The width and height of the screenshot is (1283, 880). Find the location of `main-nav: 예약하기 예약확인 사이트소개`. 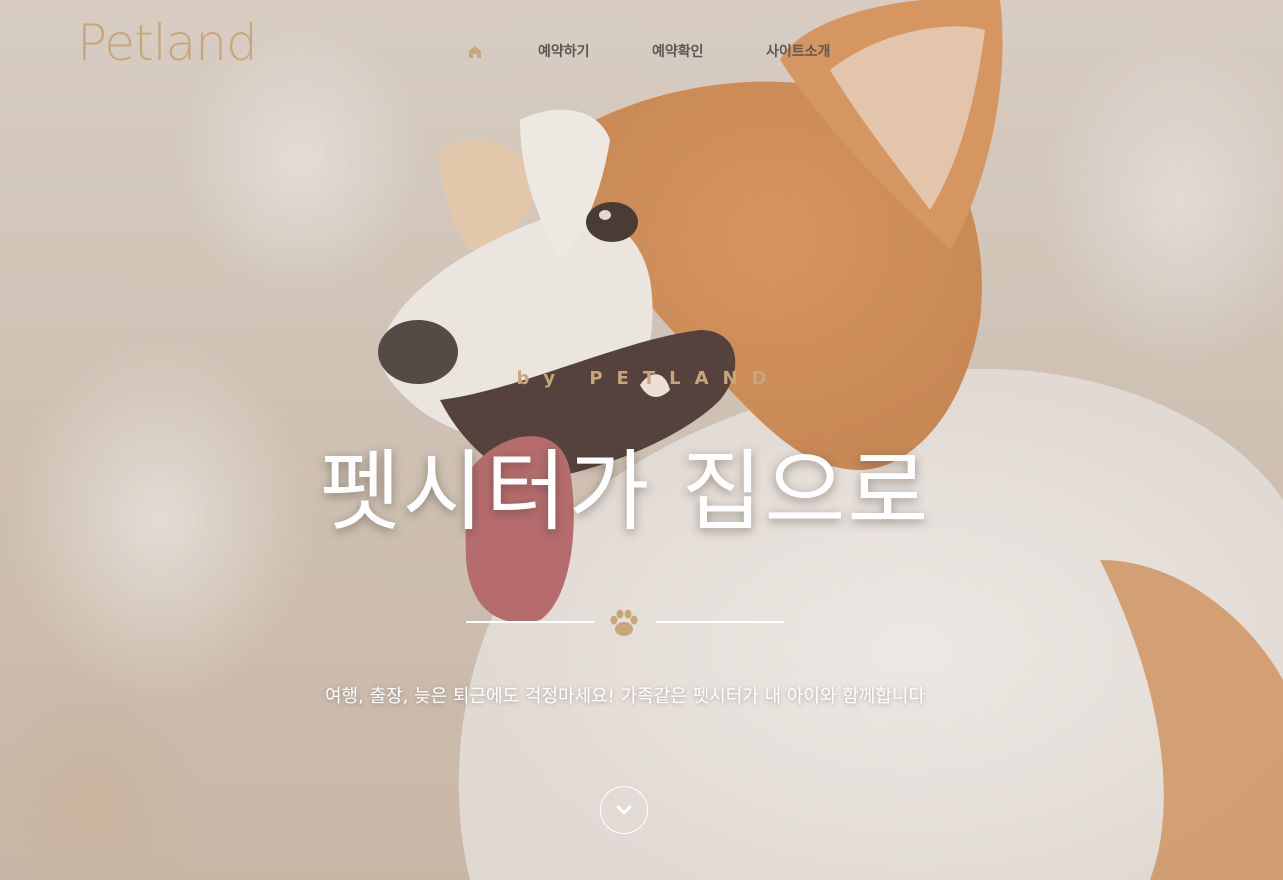

main-nav: 예약하기 예약확인 사이트소개 is located at coordinates (641, 52).